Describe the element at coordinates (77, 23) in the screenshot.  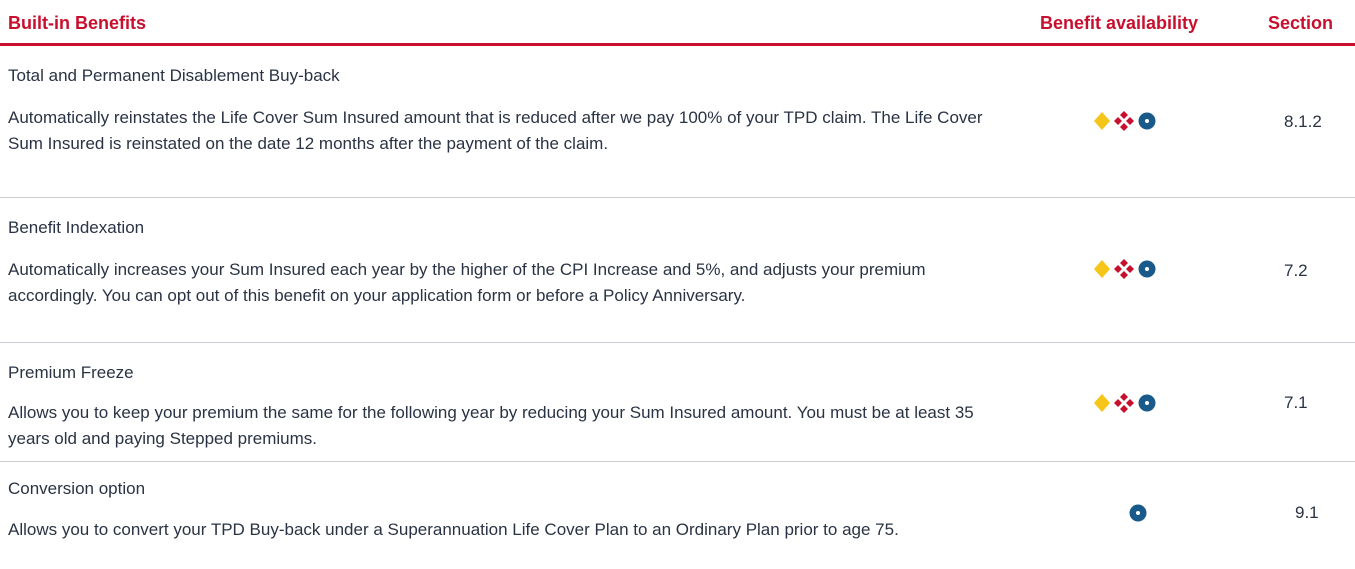
I see `header-built-in-benefits: Built-in Benefits` at that location.